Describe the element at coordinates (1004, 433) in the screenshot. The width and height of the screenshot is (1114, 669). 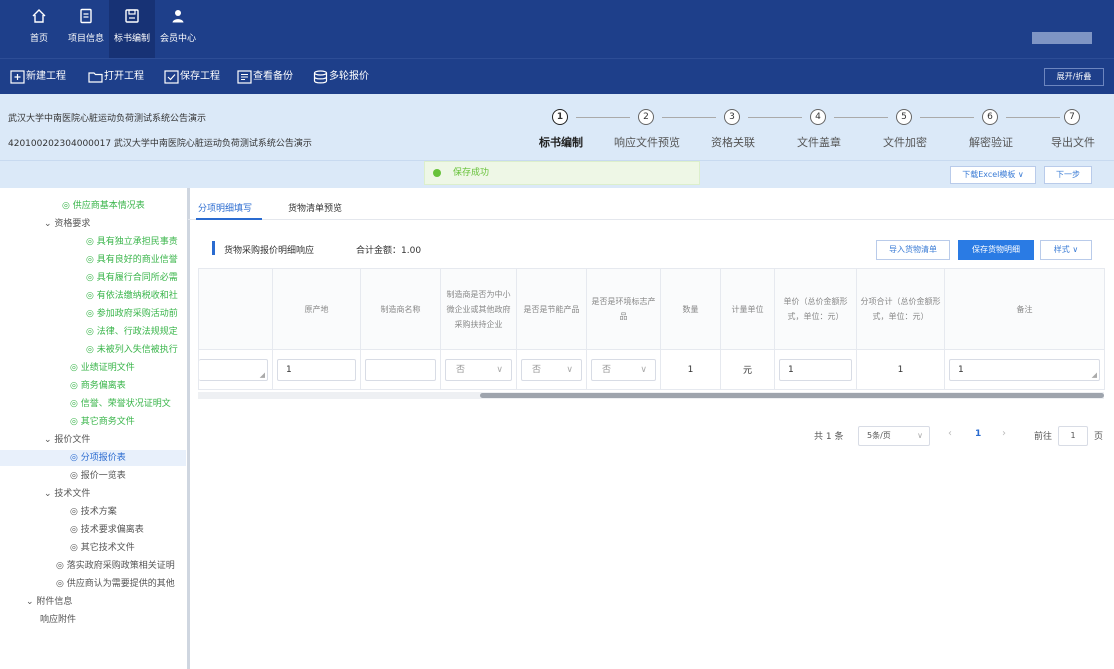
I see `next-page-icon: ›` at that location.